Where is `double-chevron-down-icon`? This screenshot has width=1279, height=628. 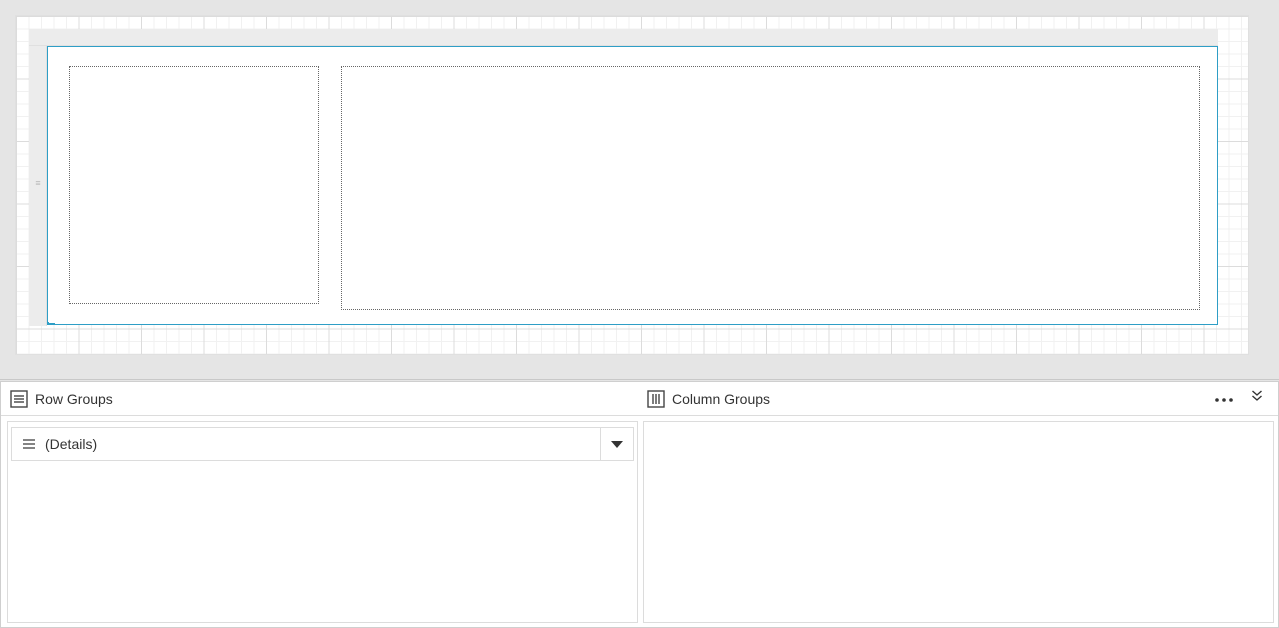
double-chevron-down-icon is located at coordinates (1257, 398).